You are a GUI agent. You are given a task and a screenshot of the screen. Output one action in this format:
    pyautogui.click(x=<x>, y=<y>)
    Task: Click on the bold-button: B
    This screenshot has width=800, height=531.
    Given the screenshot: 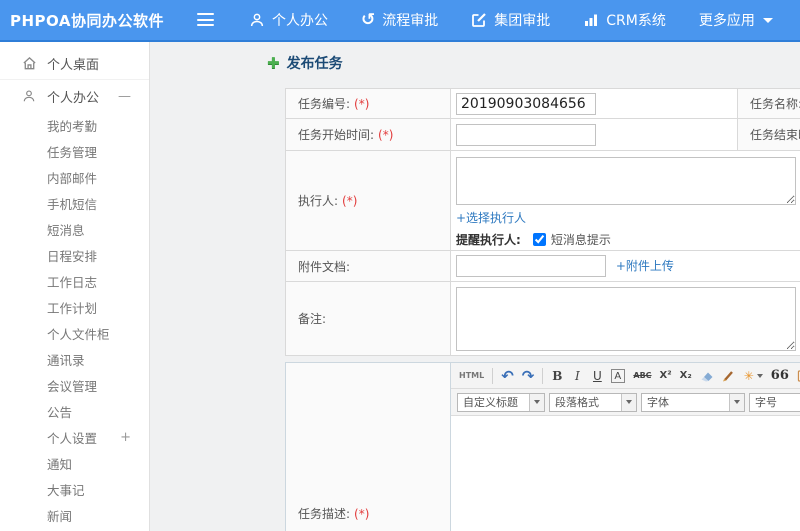 What is the action you would take?
    pyautogui.click(x=557, y=376)
    